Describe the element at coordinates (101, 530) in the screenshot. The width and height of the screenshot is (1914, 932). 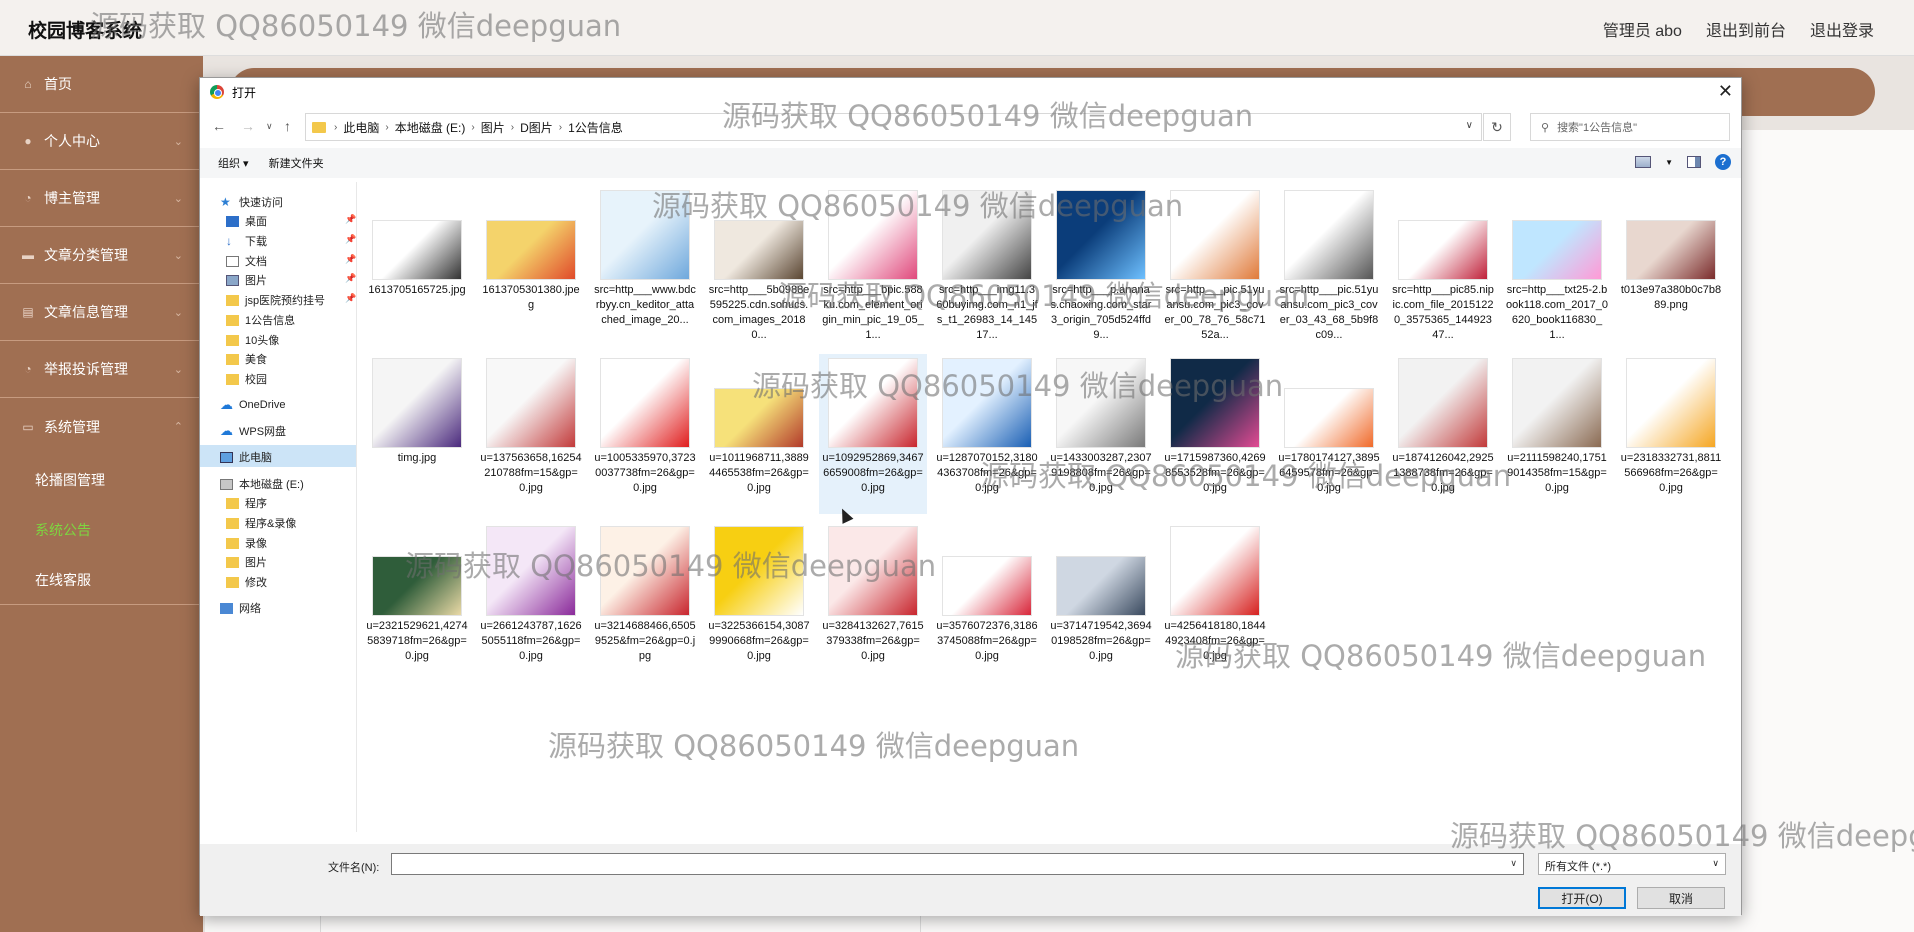
I see `sidebar-subitem: 系统公告` at that location.